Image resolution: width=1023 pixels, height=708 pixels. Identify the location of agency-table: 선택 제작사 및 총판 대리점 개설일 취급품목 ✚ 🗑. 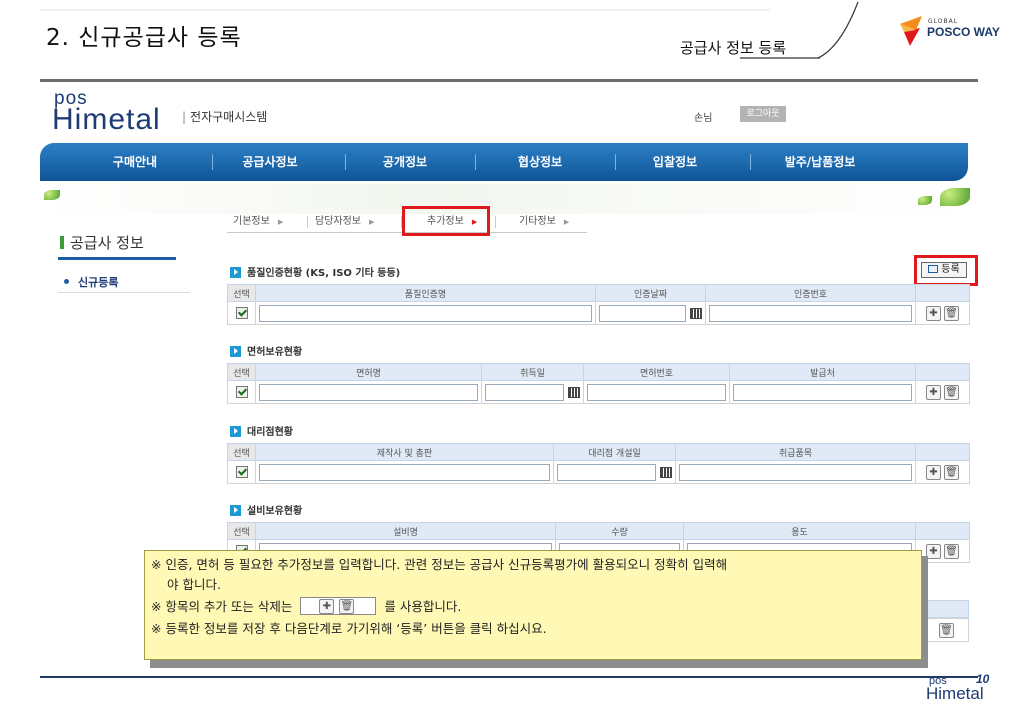
(598, 463).